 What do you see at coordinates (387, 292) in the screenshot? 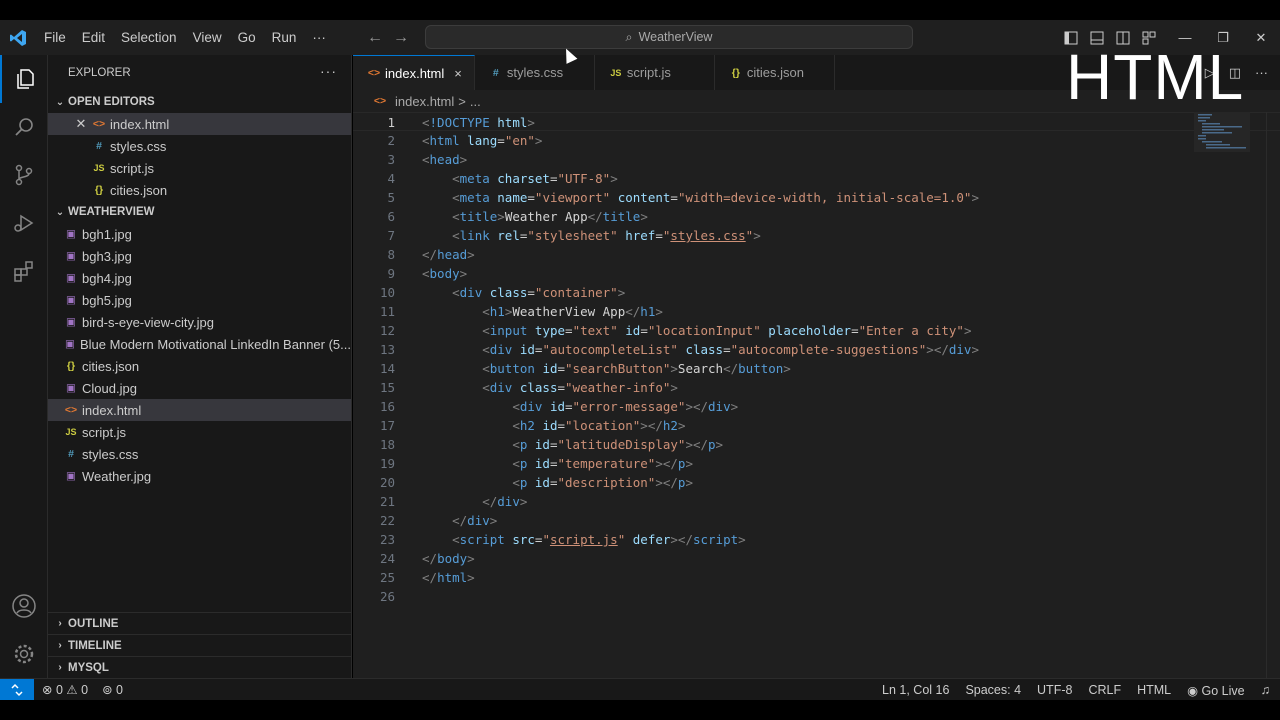
I see `line-number: 10` at bounding box center [387, 292].